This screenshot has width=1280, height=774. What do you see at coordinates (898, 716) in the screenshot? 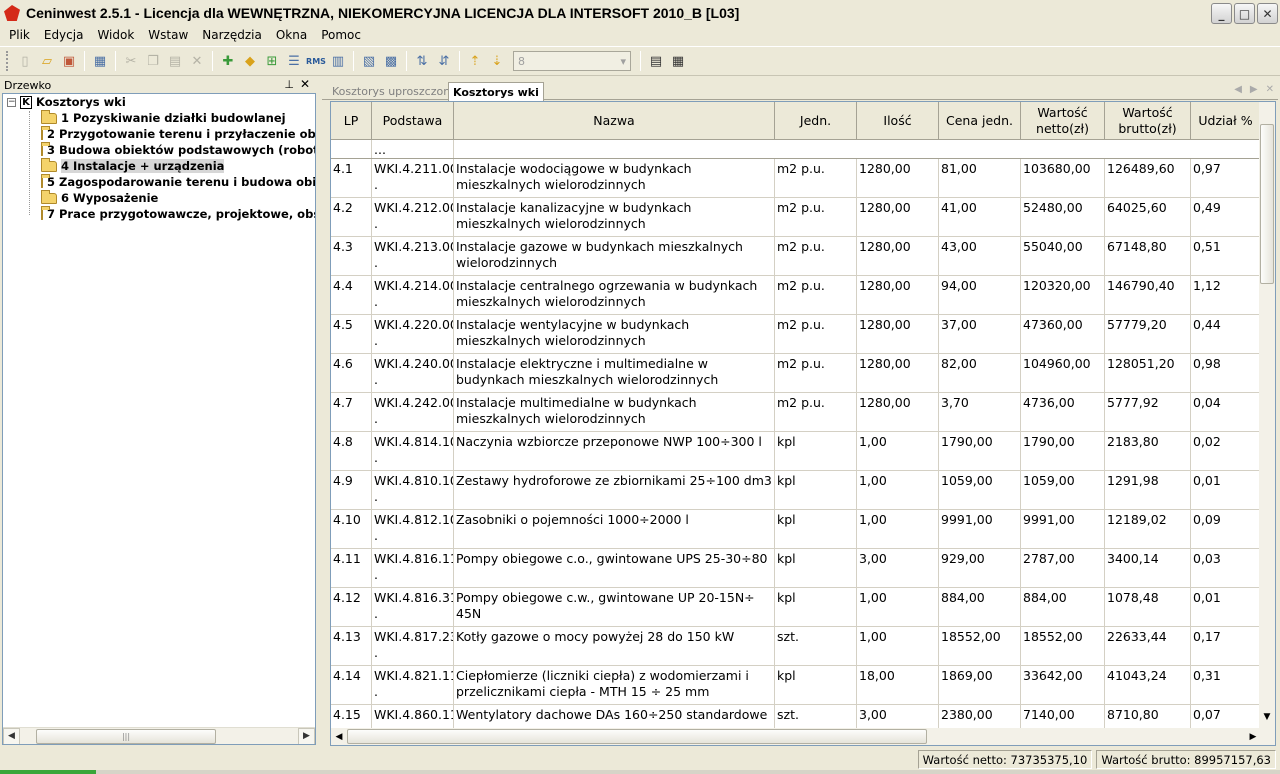
I see `cell-ilosc: 3,00` at bounding box center [898, 716].